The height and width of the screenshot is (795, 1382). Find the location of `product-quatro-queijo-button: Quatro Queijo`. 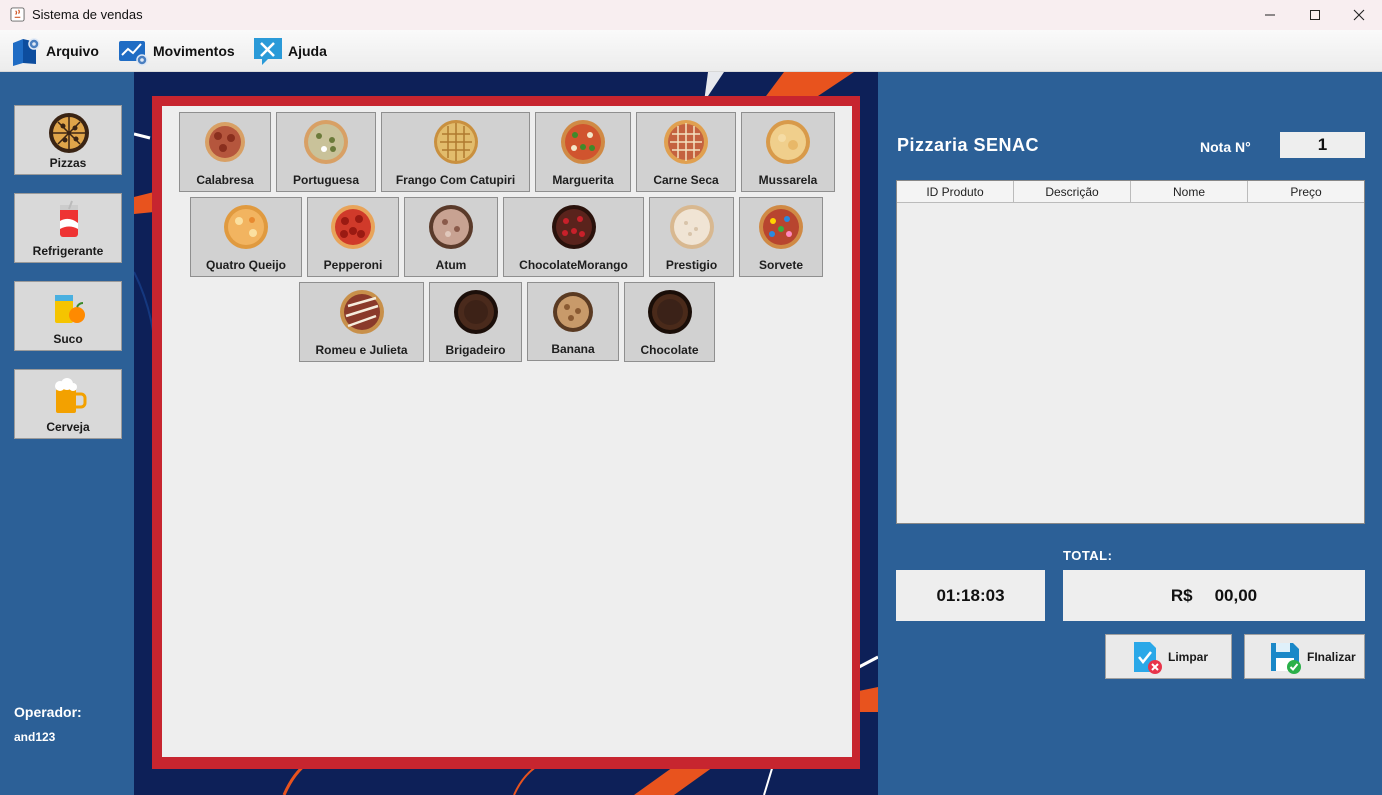

product-quatro-queijo-button: Quatro Queijo is located at coordinates (246, 237).